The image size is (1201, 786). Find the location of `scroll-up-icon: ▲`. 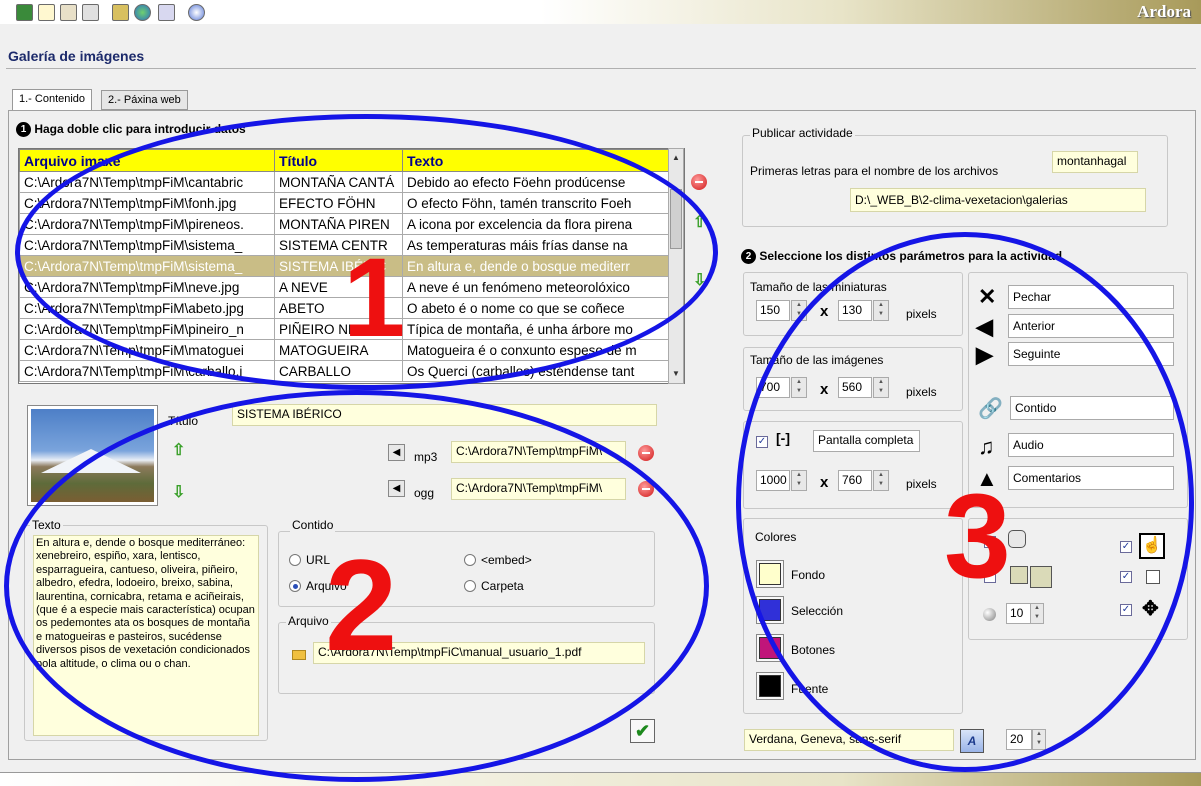

scroll-up-icon: ▲ is located at coordinates (676, 158).